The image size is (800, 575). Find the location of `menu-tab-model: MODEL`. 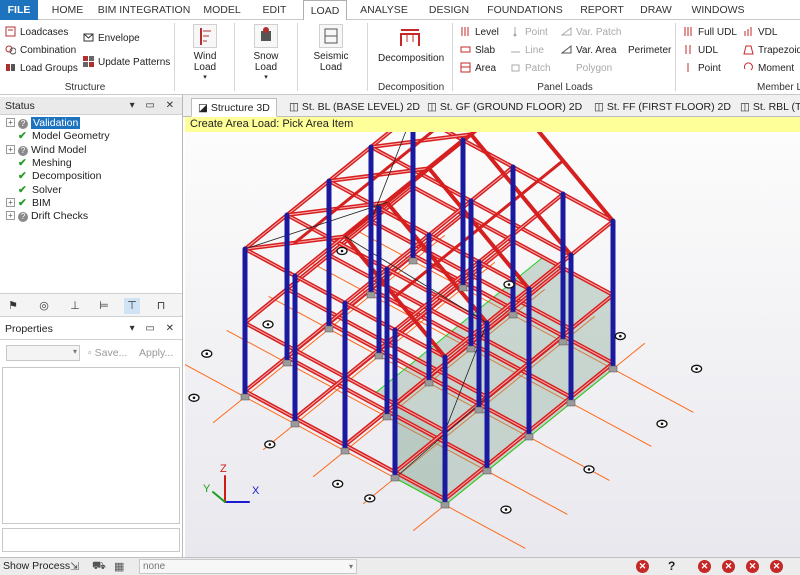

menu-tab-model: MODEL is located at coordinates (222, 10).